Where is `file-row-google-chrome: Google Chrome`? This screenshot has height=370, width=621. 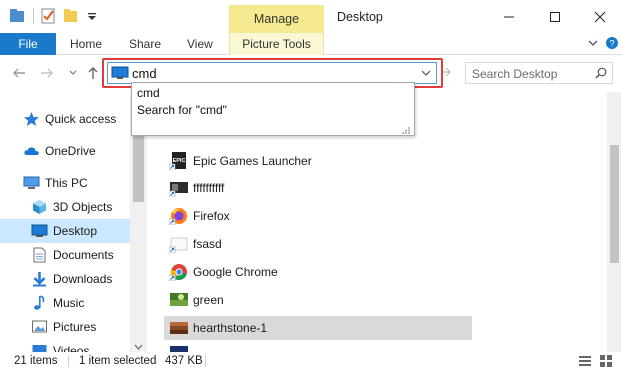
file-row-google-chrome: Google Chrome is located at coordinates (318, 272).